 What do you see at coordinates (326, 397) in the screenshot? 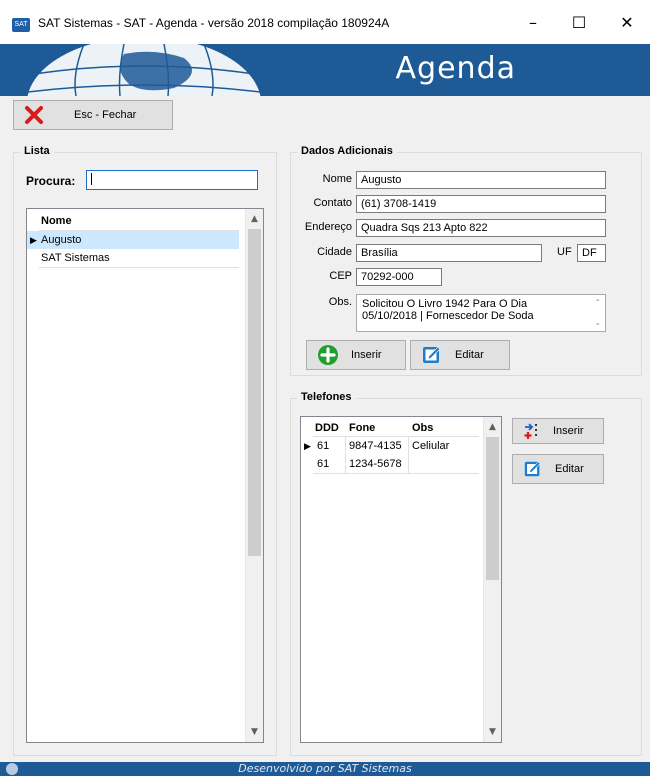
I see `telefones-title: Telefones` at bounding box center [326, 397].